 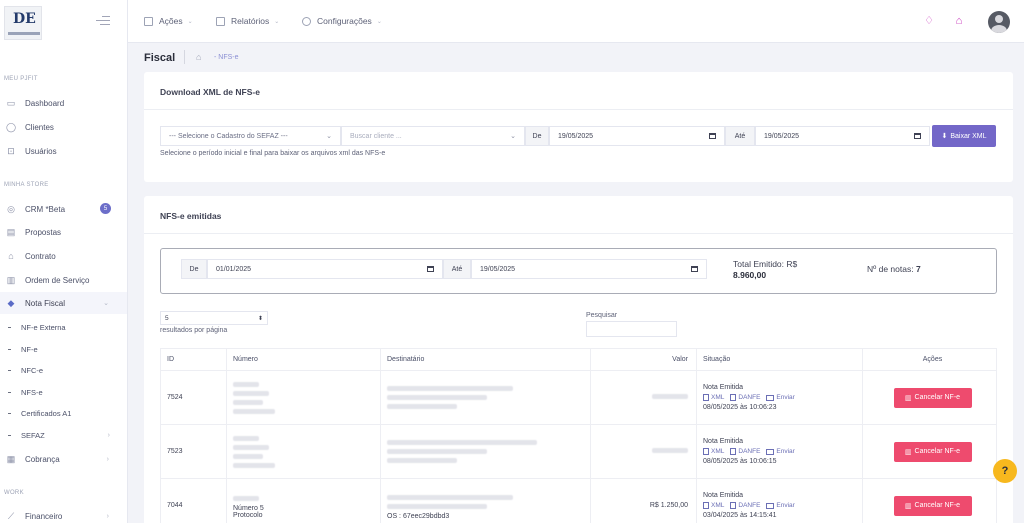 What do you see at coordinates (43, 327) in the screenshot?
I see `subitem-label: NF-e Externa` at bounding box center [43, 327].